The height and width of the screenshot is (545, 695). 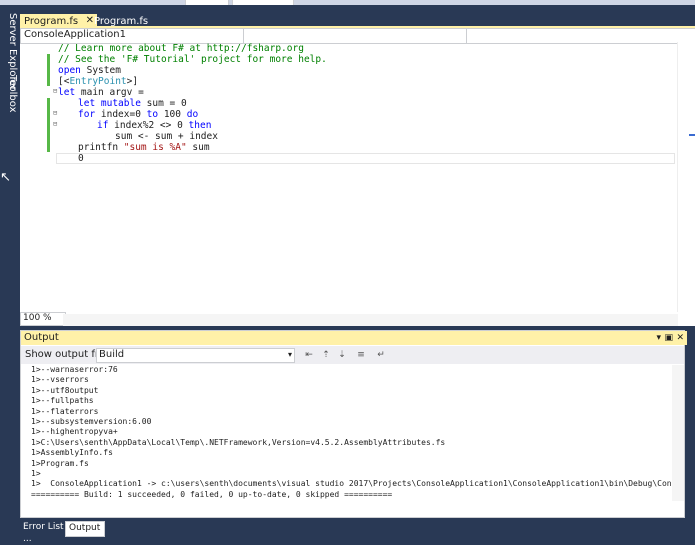 I want to click on code-line-8: if index%2 <> 0 then, so click(x=154, y=125).